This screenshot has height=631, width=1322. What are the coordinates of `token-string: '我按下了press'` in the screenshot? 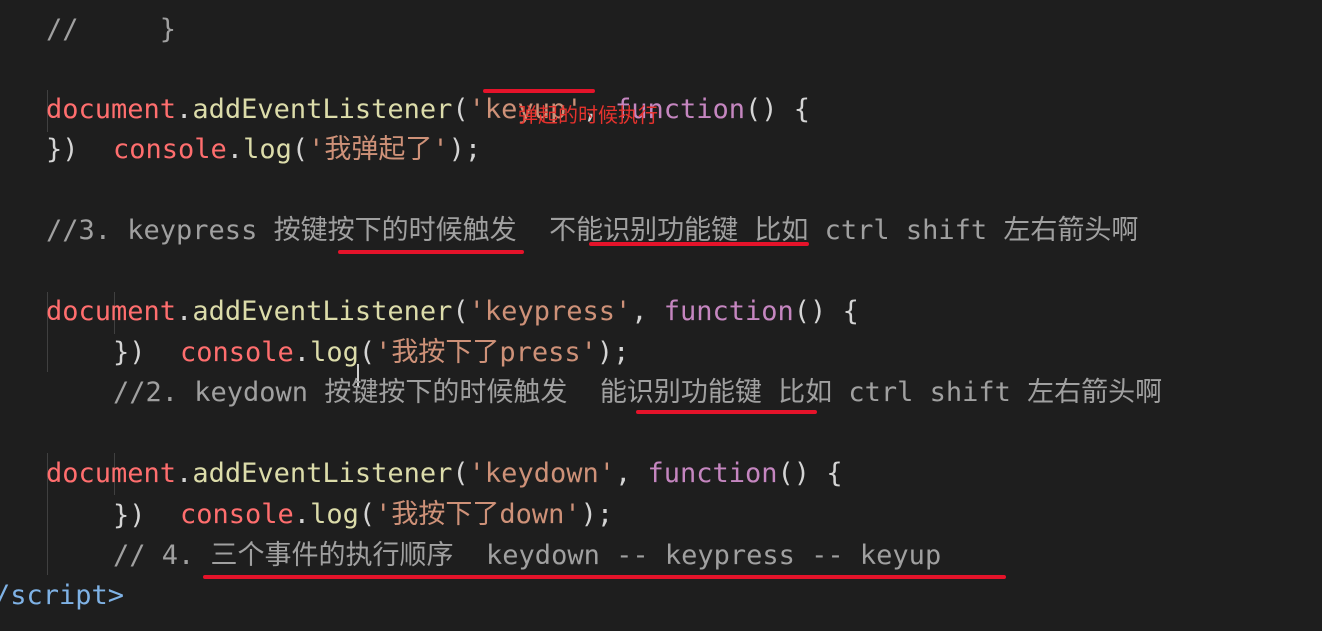 It's located at (486, 352).